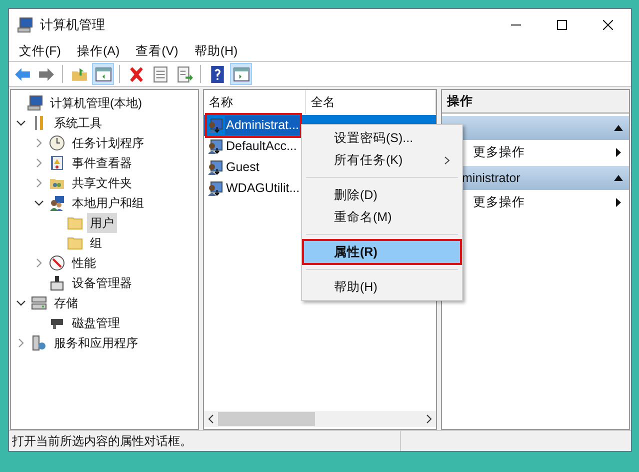 The image size is (639, 472). I want to click on window-title: 计算机管理, so click(72, 25).